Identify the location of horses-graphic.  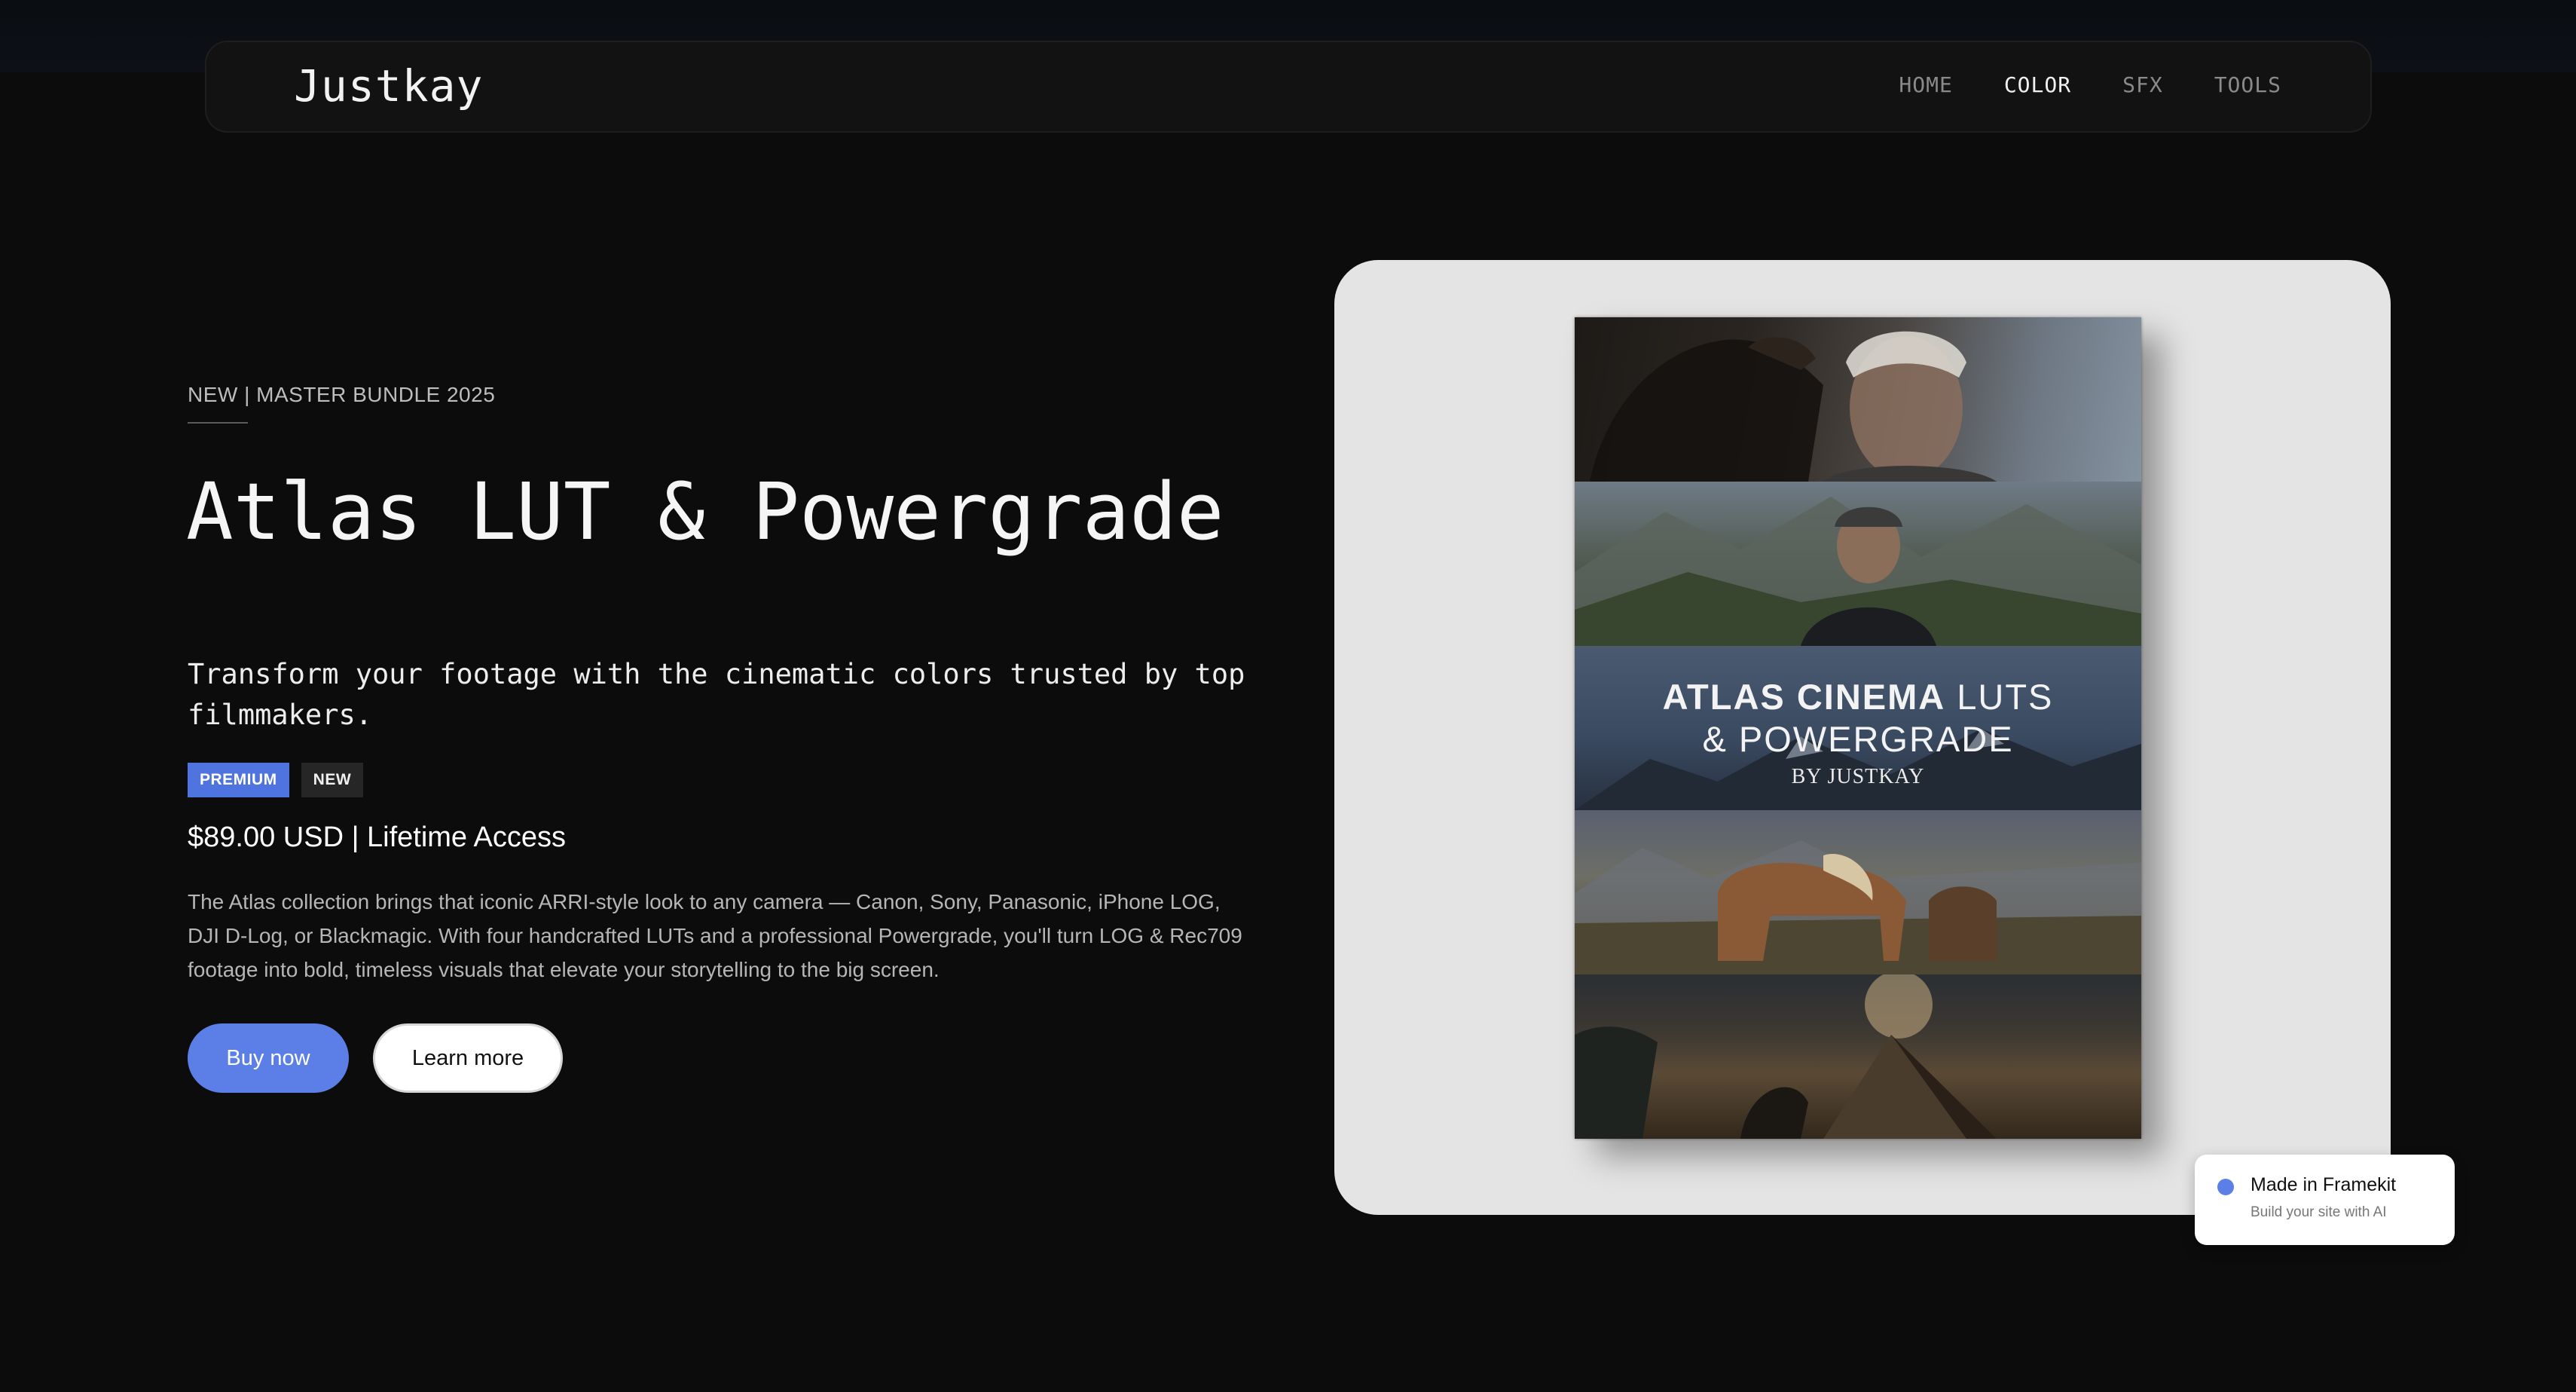
(1858, 907).